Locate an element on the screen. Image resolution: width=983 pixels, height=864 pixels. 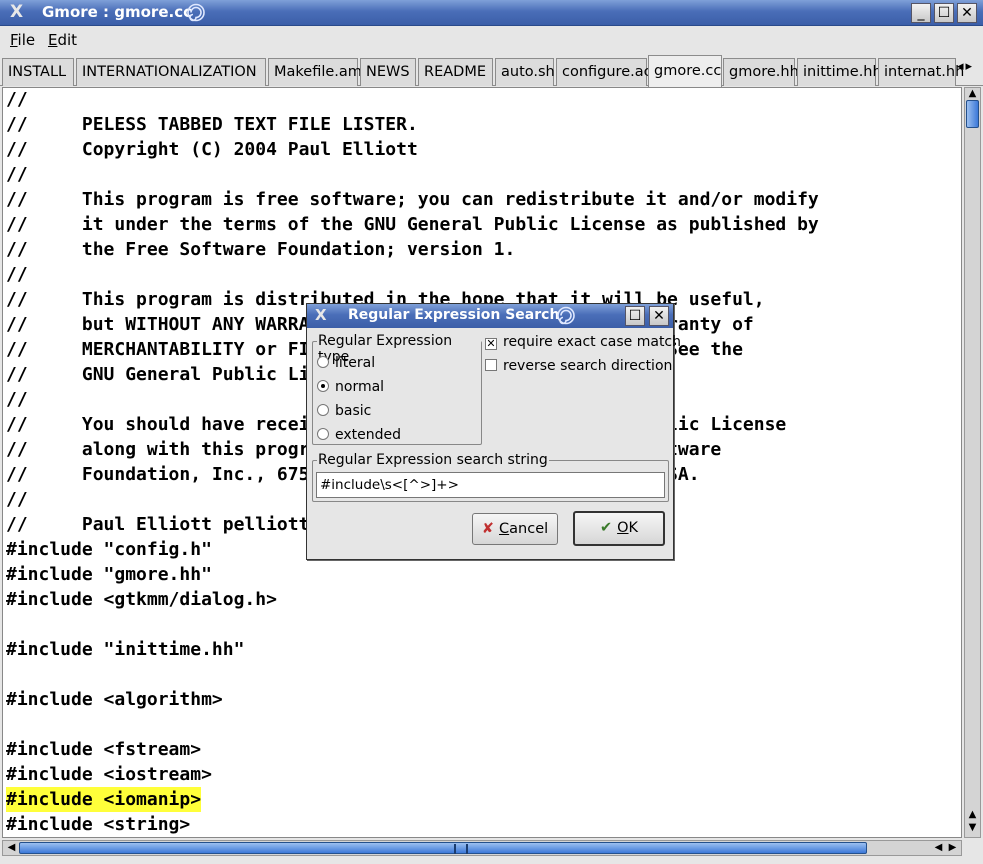
scroll-down-arrow-icon: ▼ is located at coordinates (972, 828).